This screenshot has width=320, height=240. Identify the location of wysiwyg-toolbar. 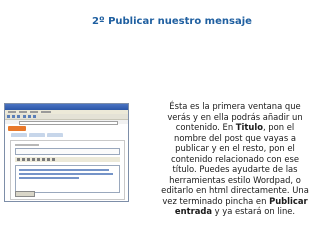
(67, 159).